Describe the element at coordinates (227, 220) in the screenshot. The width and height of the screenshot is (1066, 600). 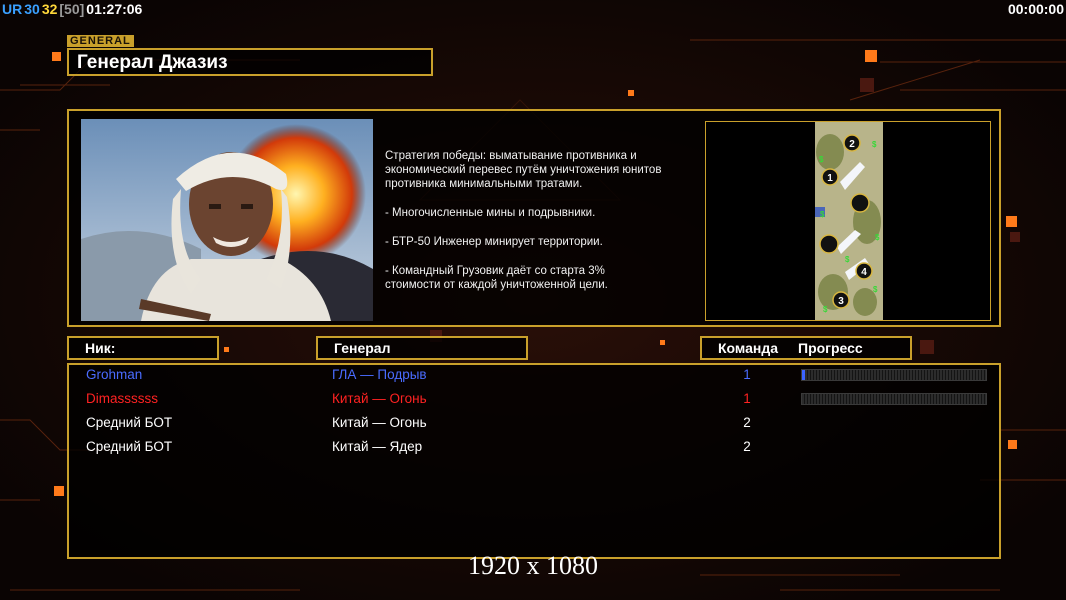
I see `general-portrait` at that location.